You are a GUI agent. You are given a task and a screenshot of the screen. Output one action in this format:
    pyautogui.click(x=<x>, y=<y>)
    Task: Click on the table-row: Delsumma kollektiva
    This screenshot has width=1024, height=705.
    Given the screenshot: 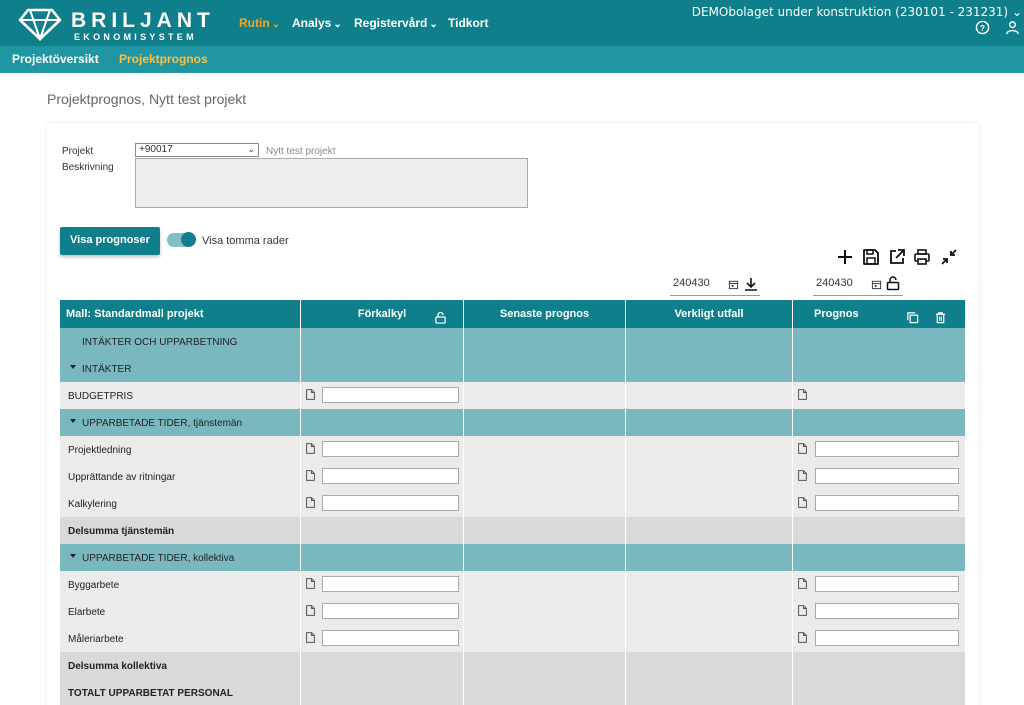 What is the action you would take?
    pyautogui.click(x=513, y=665)
    